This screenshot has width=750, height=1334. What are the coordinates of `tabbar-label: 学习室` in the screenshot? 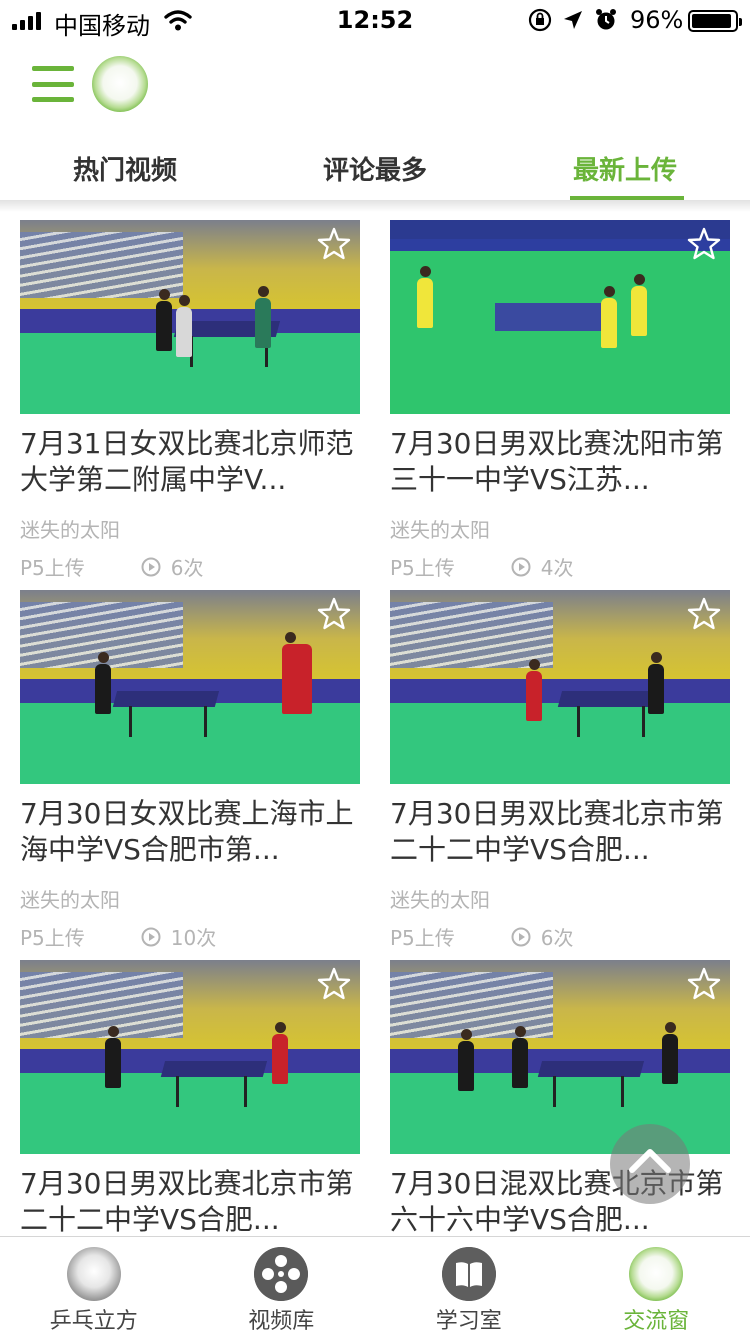 It's located at (468, 1321).